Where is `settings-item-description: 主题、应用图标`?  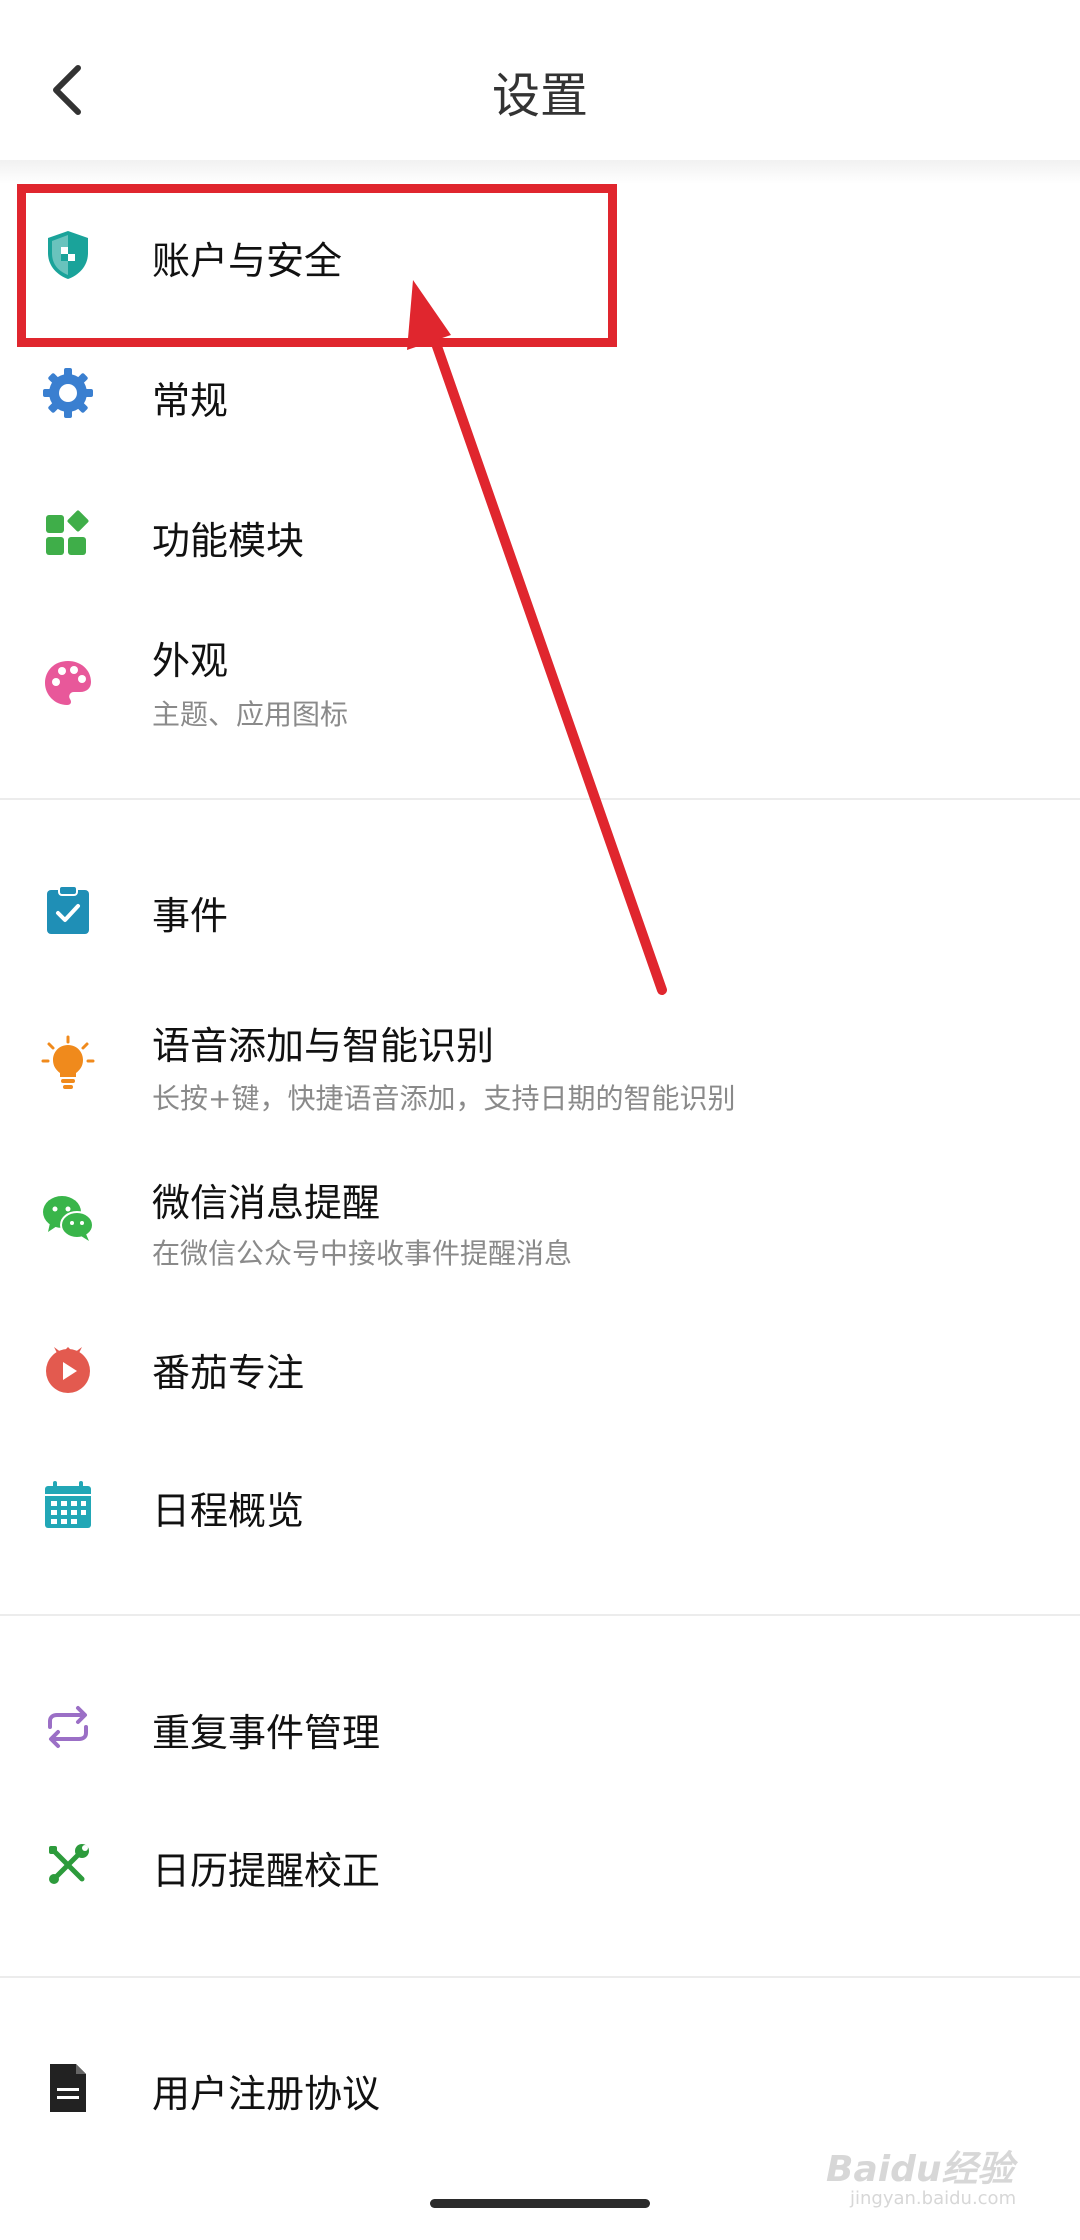 settings-item-description: 主题、应用图标 is located at coordinates (250, 714).